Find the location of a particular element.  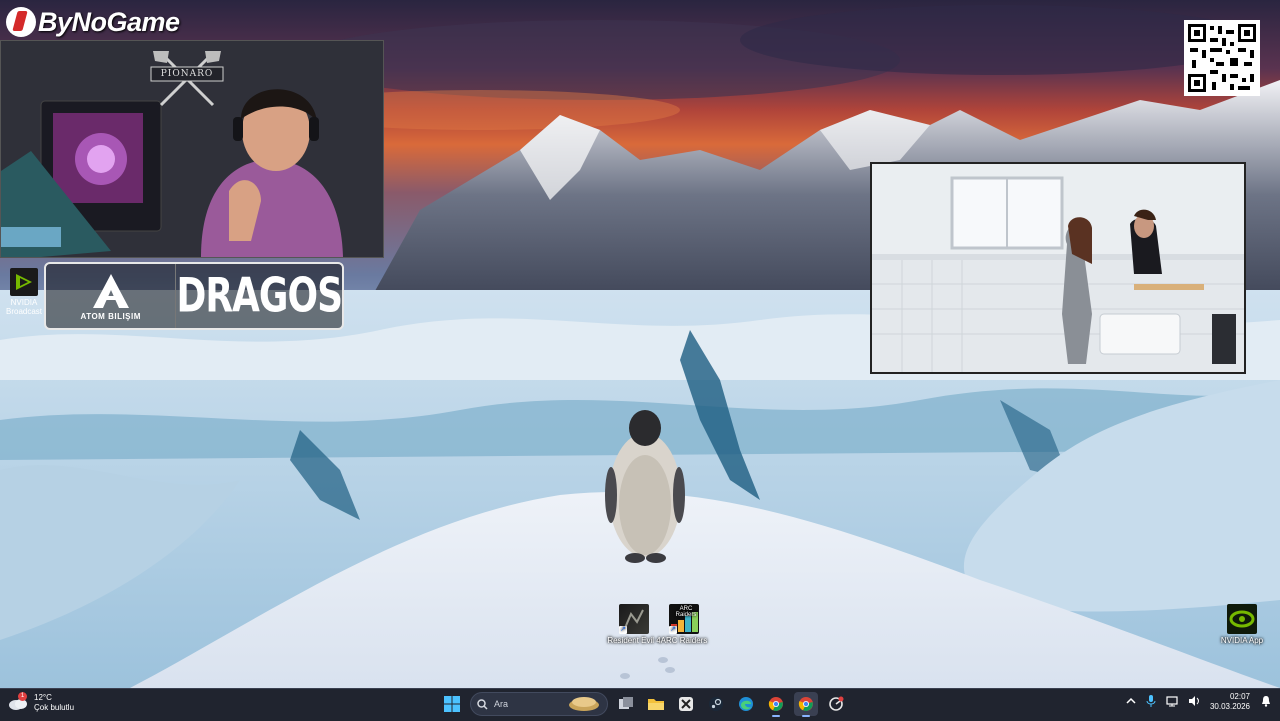

app-button is located at coordinates (836, 704).